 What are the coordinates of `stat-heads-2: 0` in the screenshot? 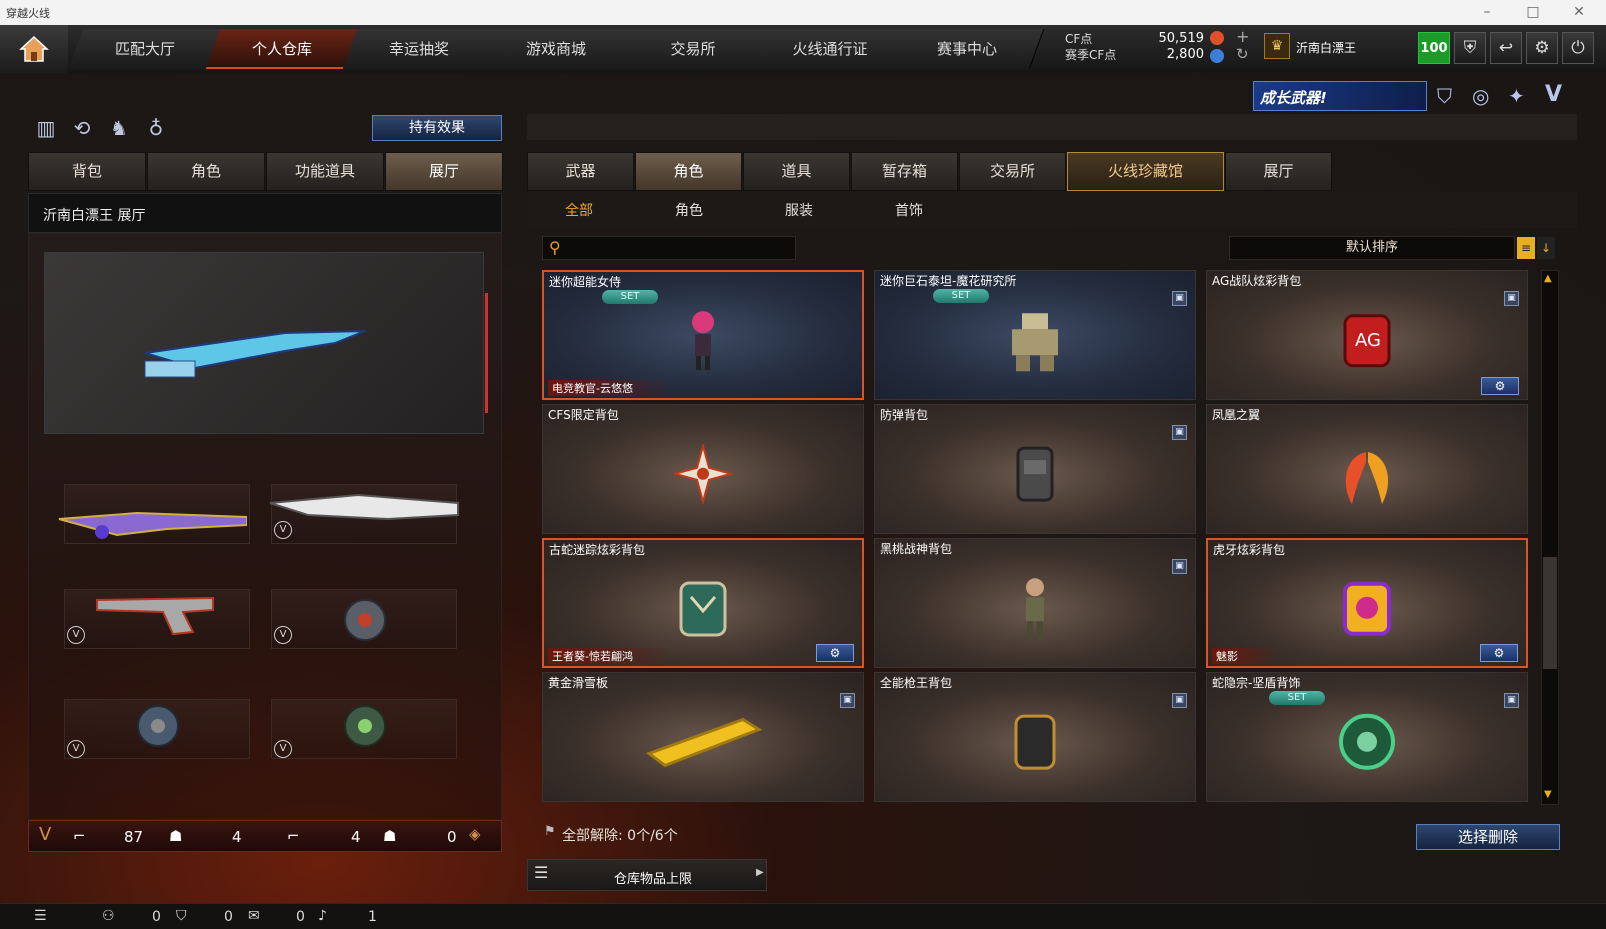 It's located at (452, 837).